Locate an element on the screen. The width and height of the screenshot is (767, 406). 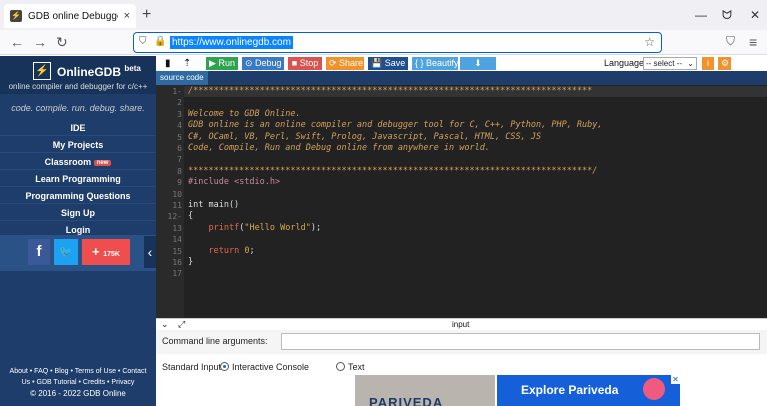
nav-item-ide: IDE is located at coordinates (78, 128).